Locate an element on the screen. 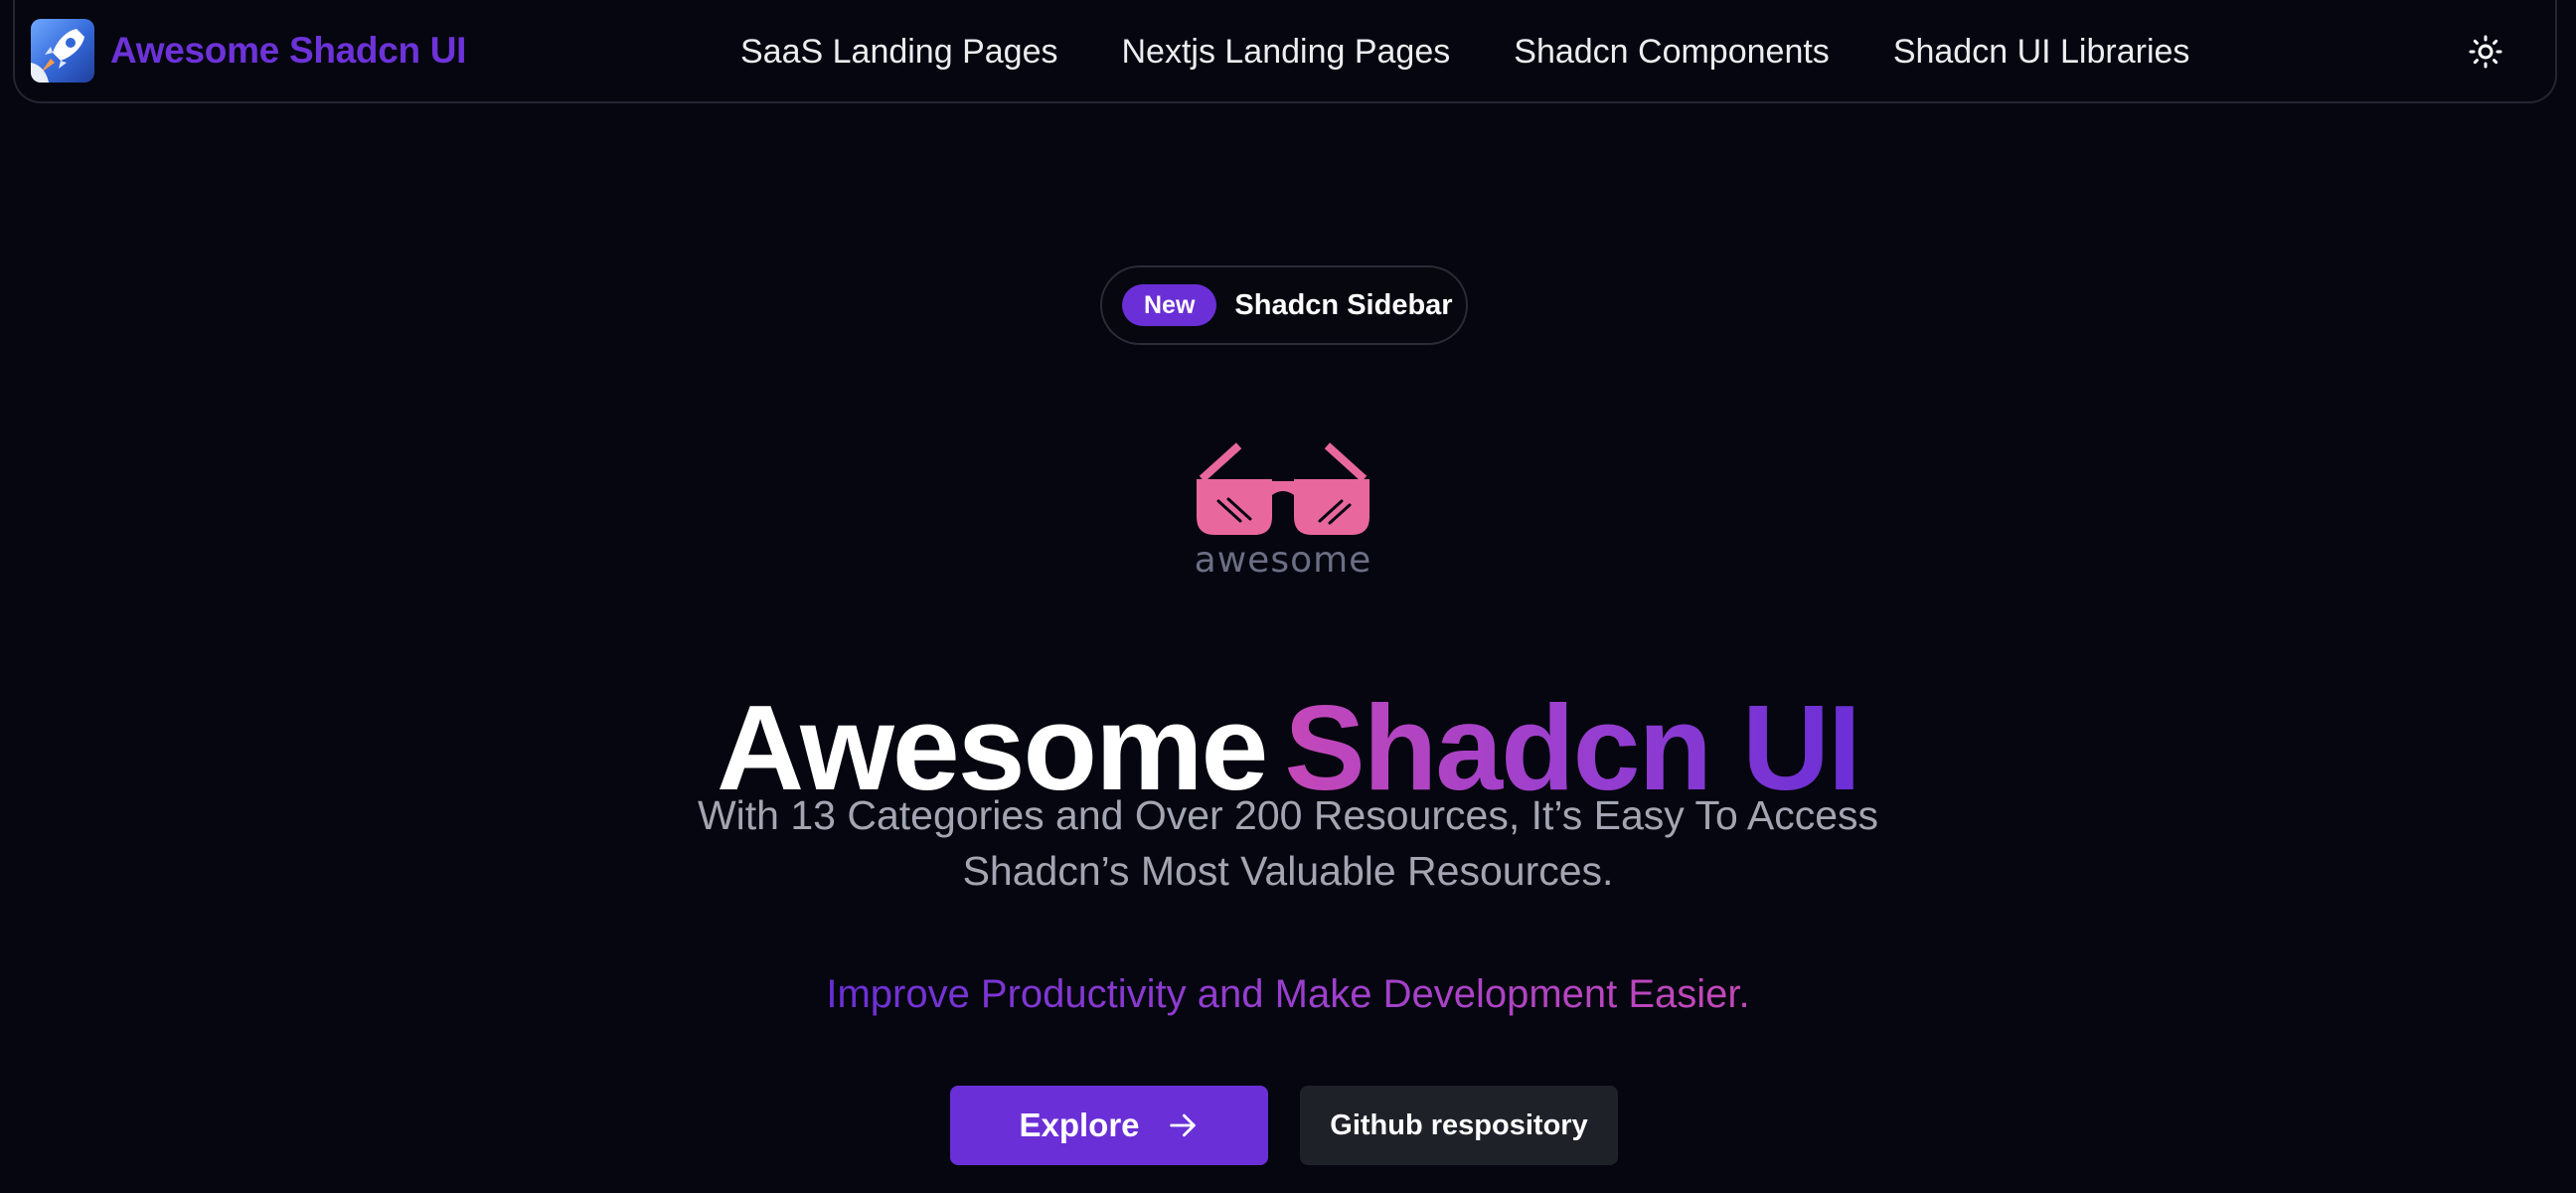 The image size is (2576, 1193). arrow-right-icon is located at coordinates (1182, 1125).